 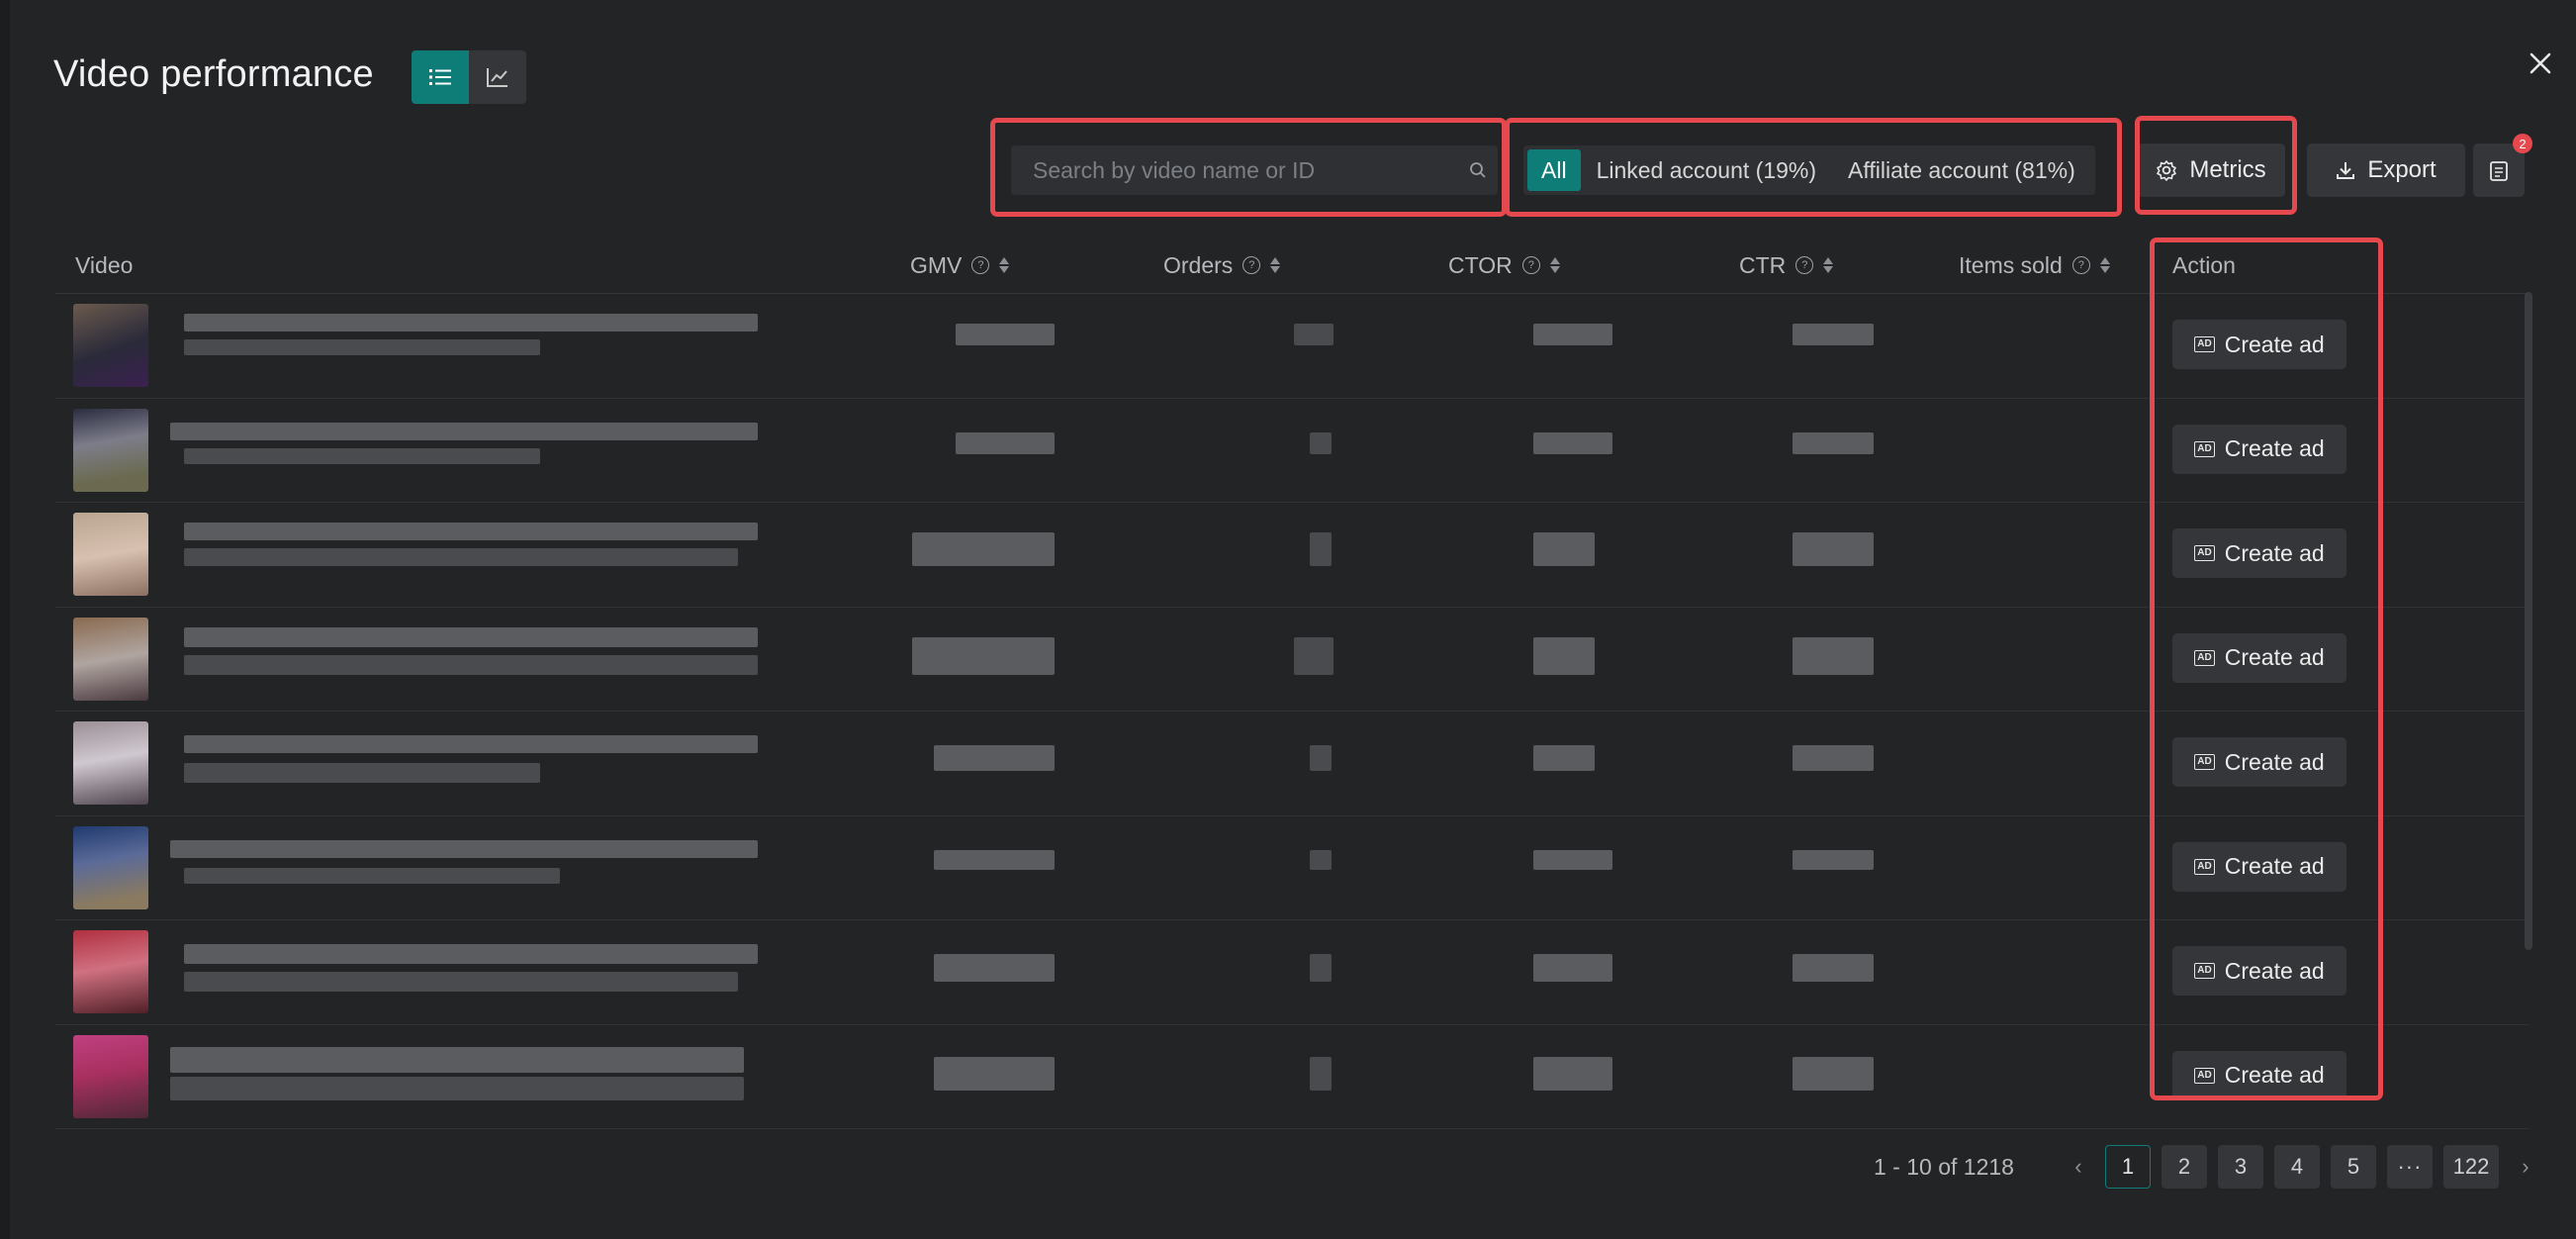 I want to click on page-1: 1, so click(x=2127, y=1167).